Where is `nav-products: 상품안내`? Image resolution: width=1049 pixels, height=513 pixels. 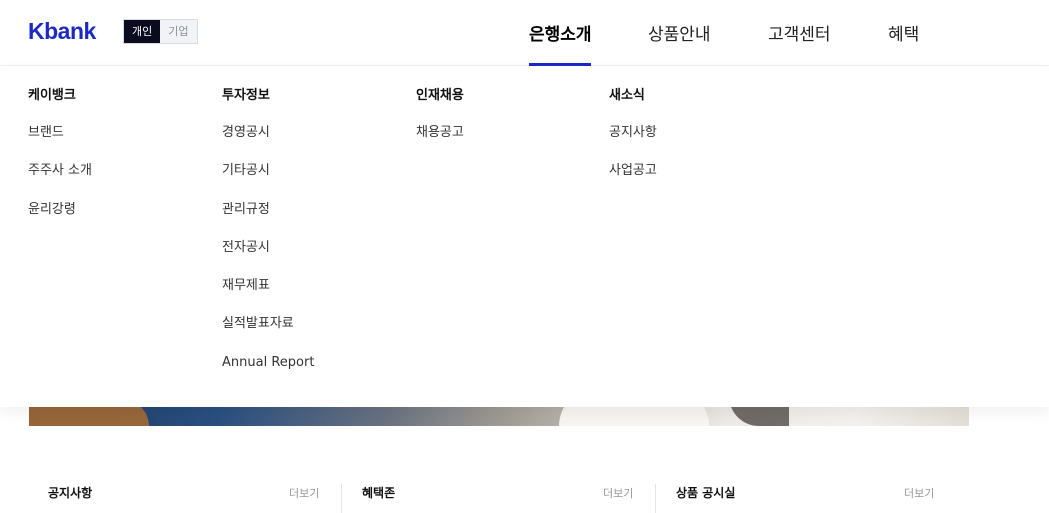
nav-products: 상품안내 is located at coordinates (679, 32).